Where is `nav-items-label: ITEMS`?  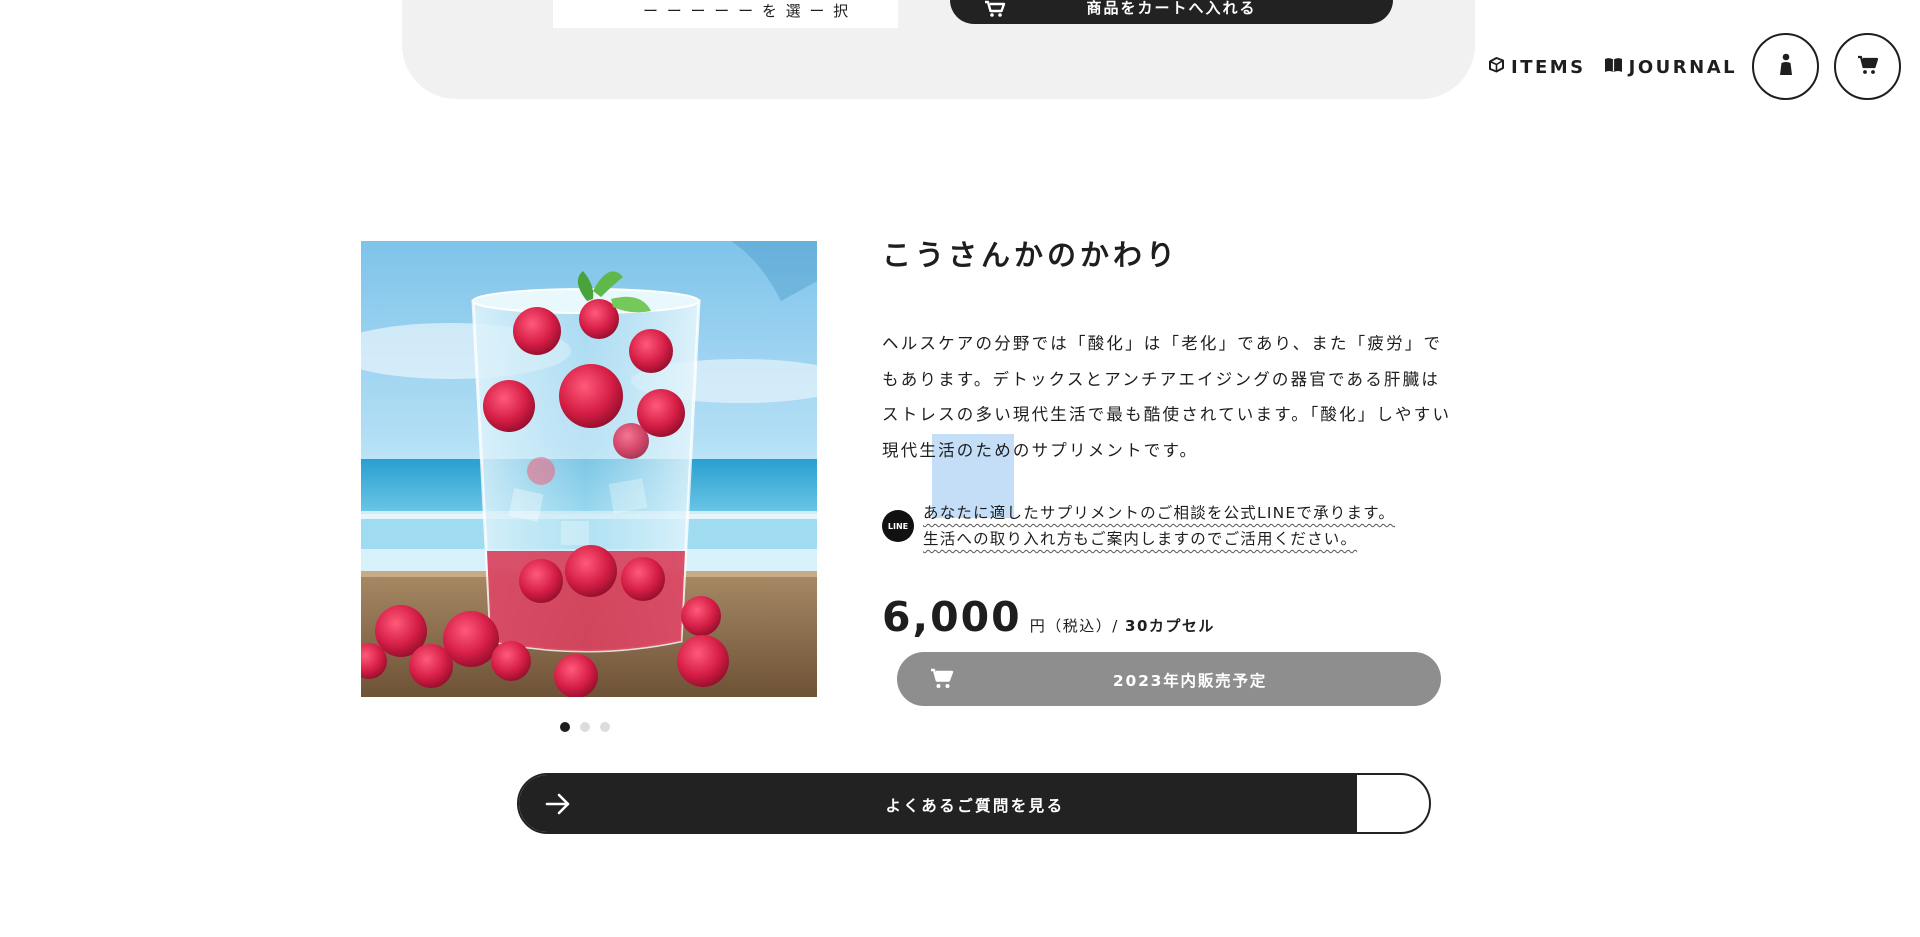 nav-items-label: ITEMS is located at coordinates (1548, 67).